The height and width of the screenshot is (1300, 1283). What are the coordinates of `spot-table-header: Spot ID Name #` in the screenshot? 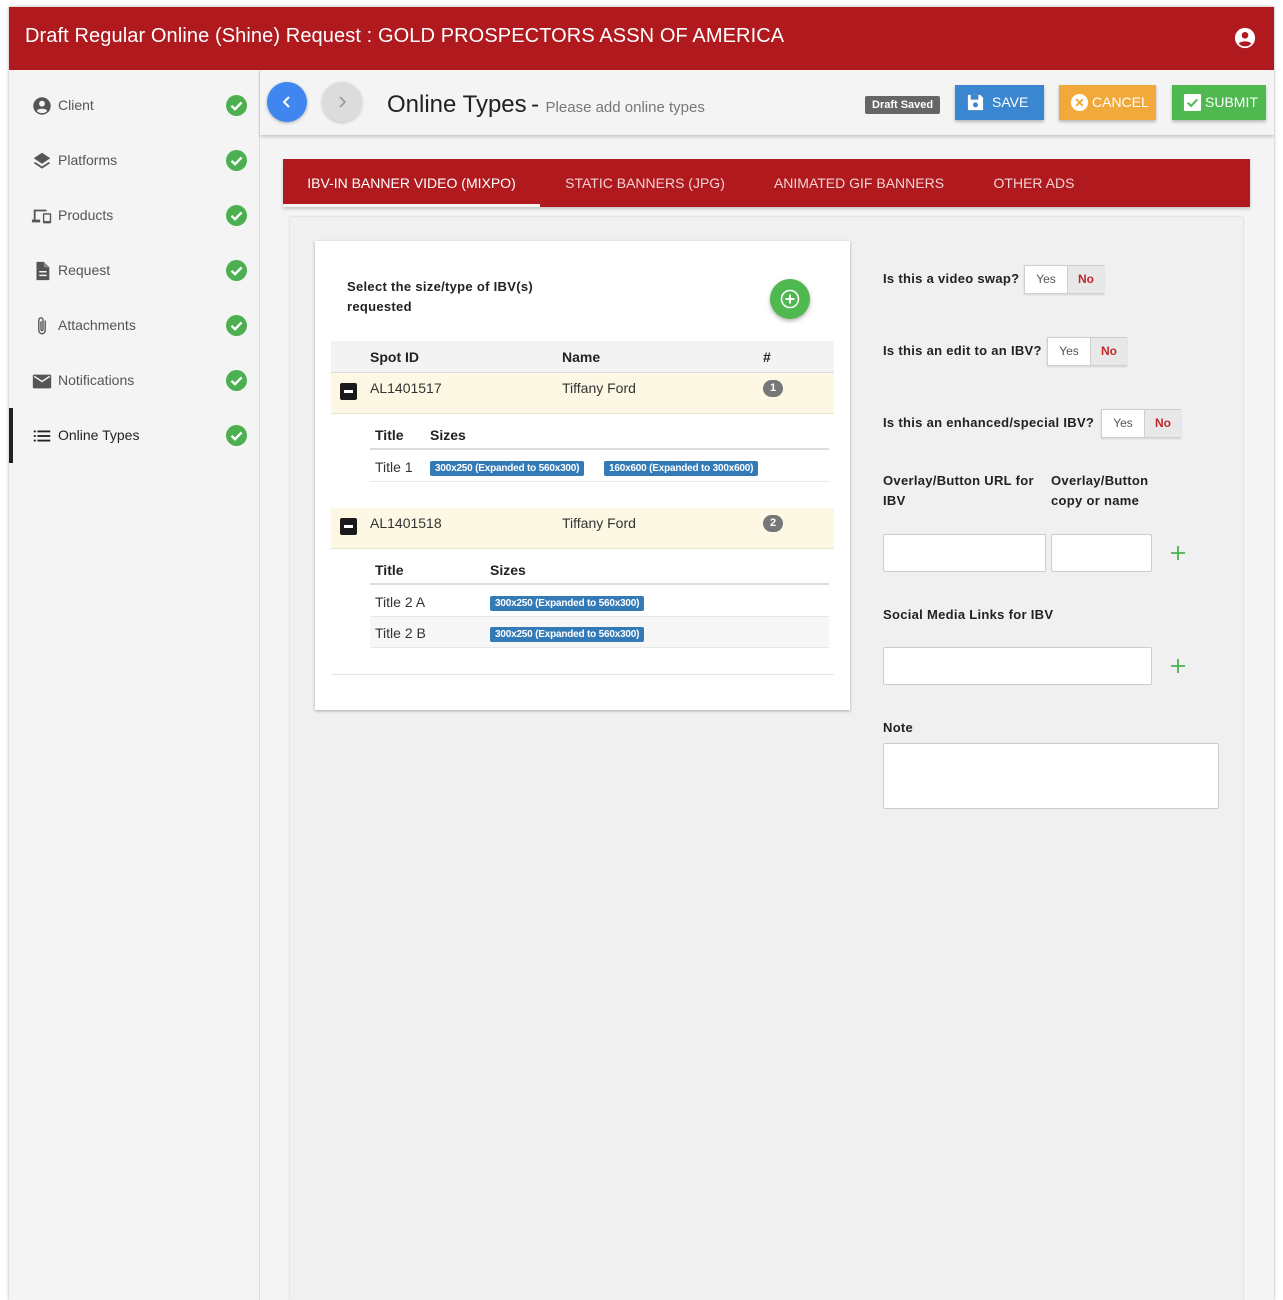 It's located at (582, 357).